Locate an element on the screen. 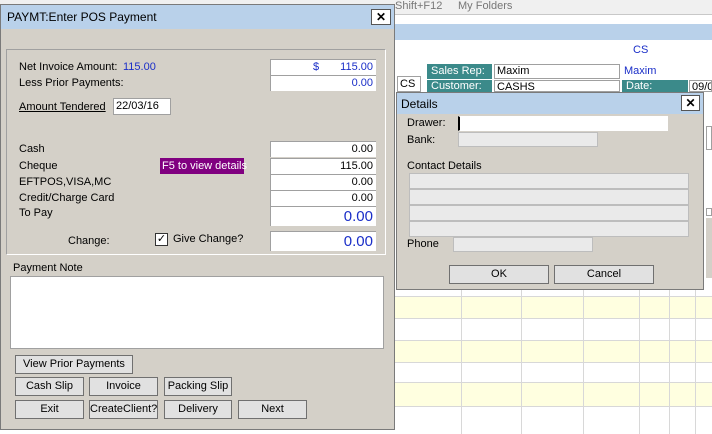 The image size is (712, 434). header-band is located at coordinates (553, 32).